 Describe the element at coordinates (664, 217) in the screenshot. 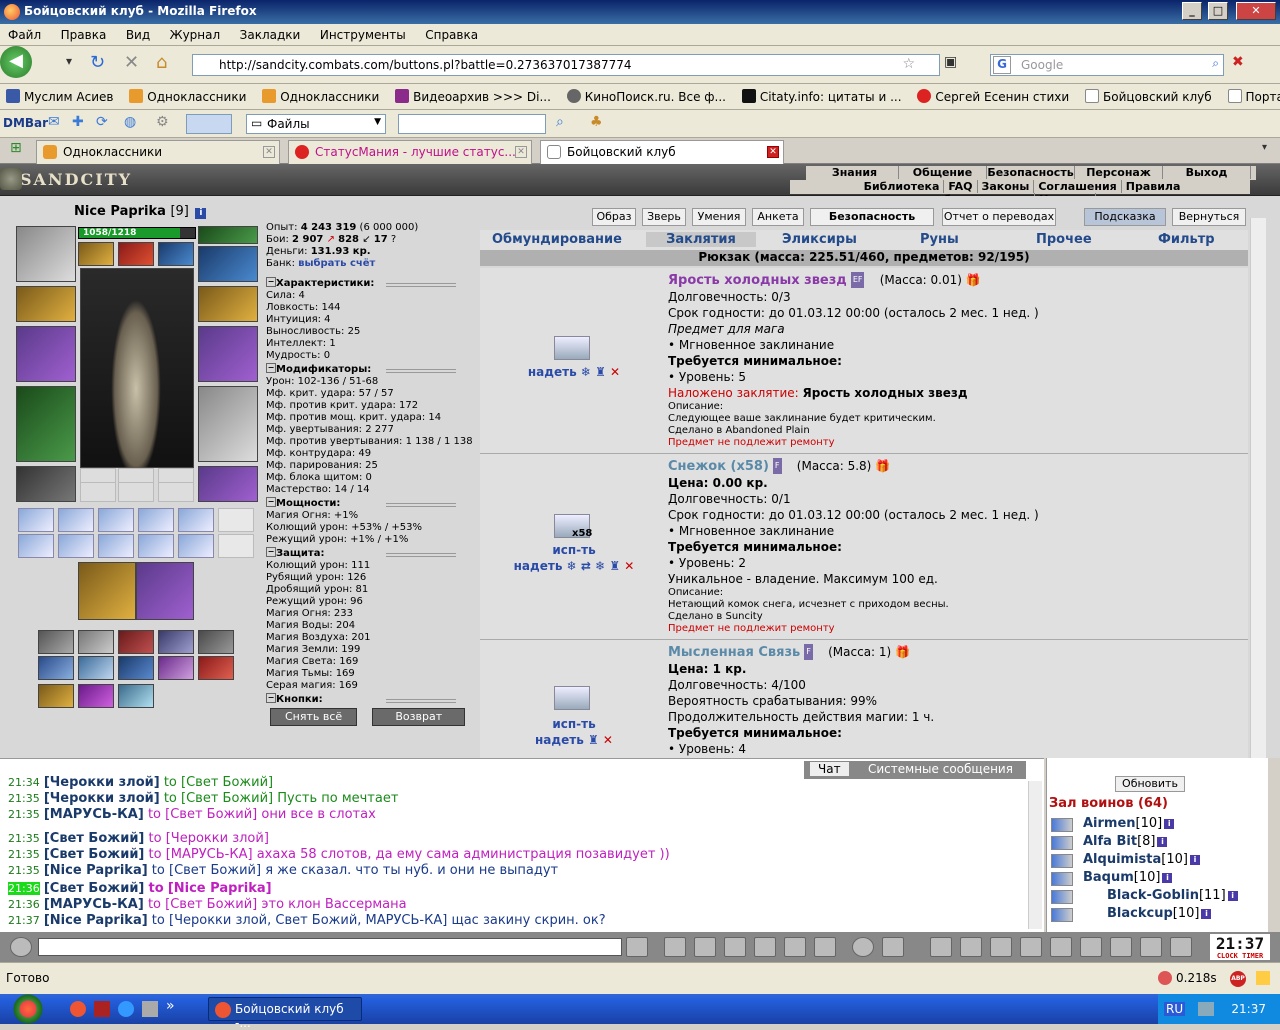

I see `nav-pet-button: Зверь` at that location.